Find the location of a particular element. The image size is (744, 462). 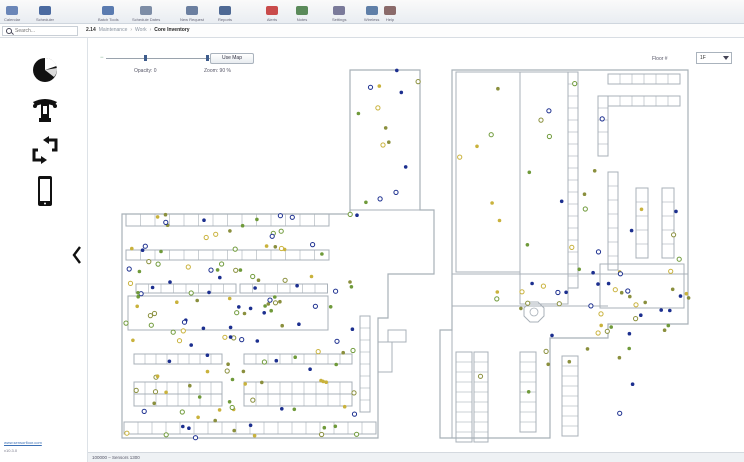

search-breadcrumb-bar: 2.14 Maintenance › Work › Core Inventory is located at coordinates (372, 31).